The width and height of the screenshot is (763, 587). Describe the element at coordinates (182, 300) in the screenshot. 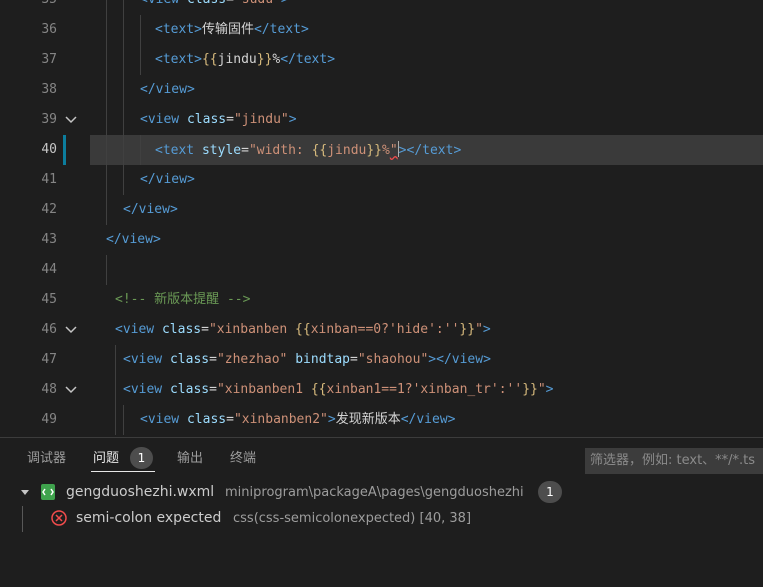

I see `code-text: <!-- 新版本提醒 -->` at that location.